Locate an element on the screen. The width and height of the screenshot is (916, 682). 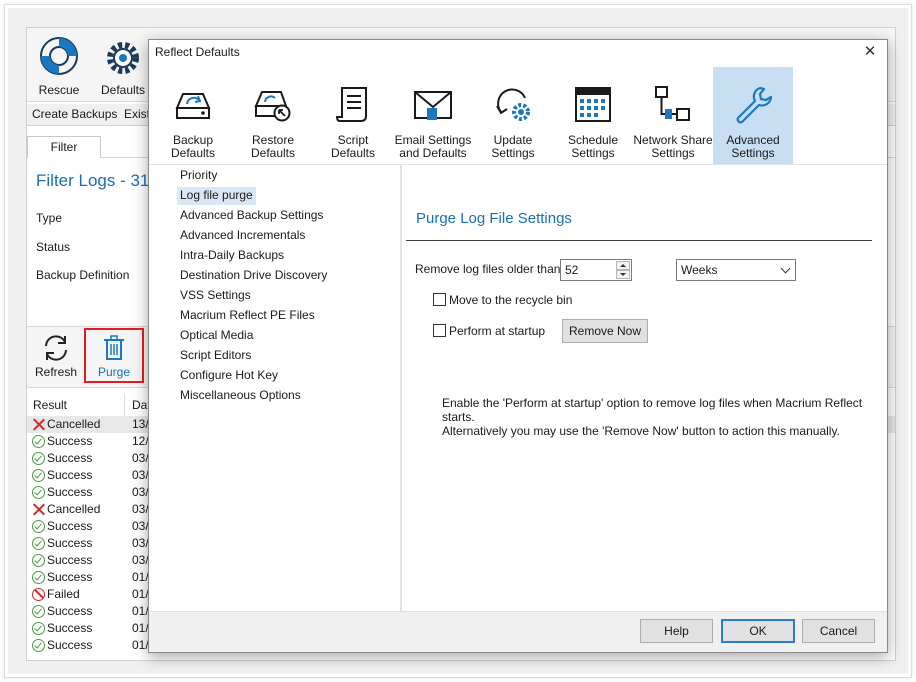
cancel-button: Cancel is located at coordinates (838, 631).